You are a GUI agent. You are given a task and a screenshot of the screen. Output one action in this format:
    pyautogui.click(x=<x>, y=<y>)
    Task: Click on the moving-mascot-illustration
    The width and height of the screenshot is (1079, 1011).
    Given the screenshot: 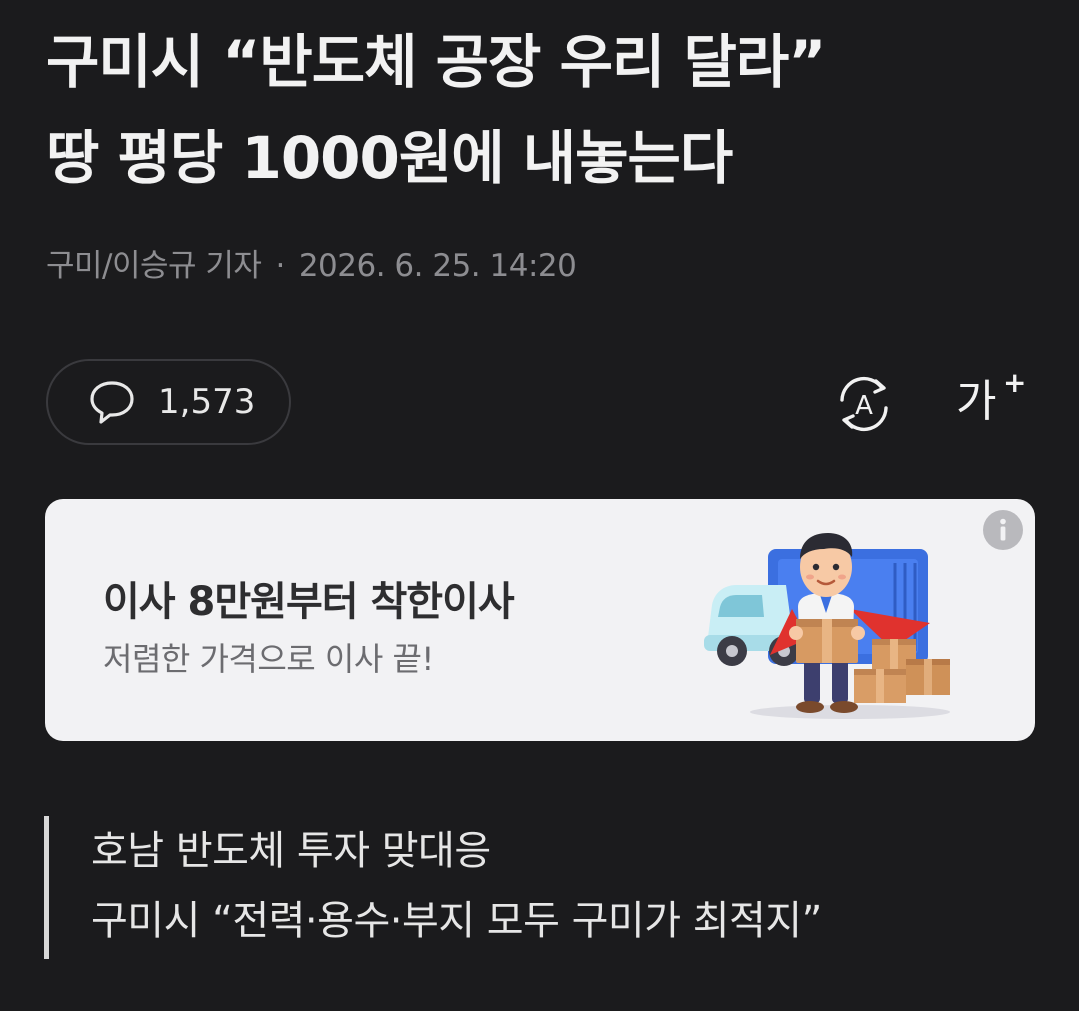 What is the action you would take?
    pyautogui.click(x=827, y=626)
    